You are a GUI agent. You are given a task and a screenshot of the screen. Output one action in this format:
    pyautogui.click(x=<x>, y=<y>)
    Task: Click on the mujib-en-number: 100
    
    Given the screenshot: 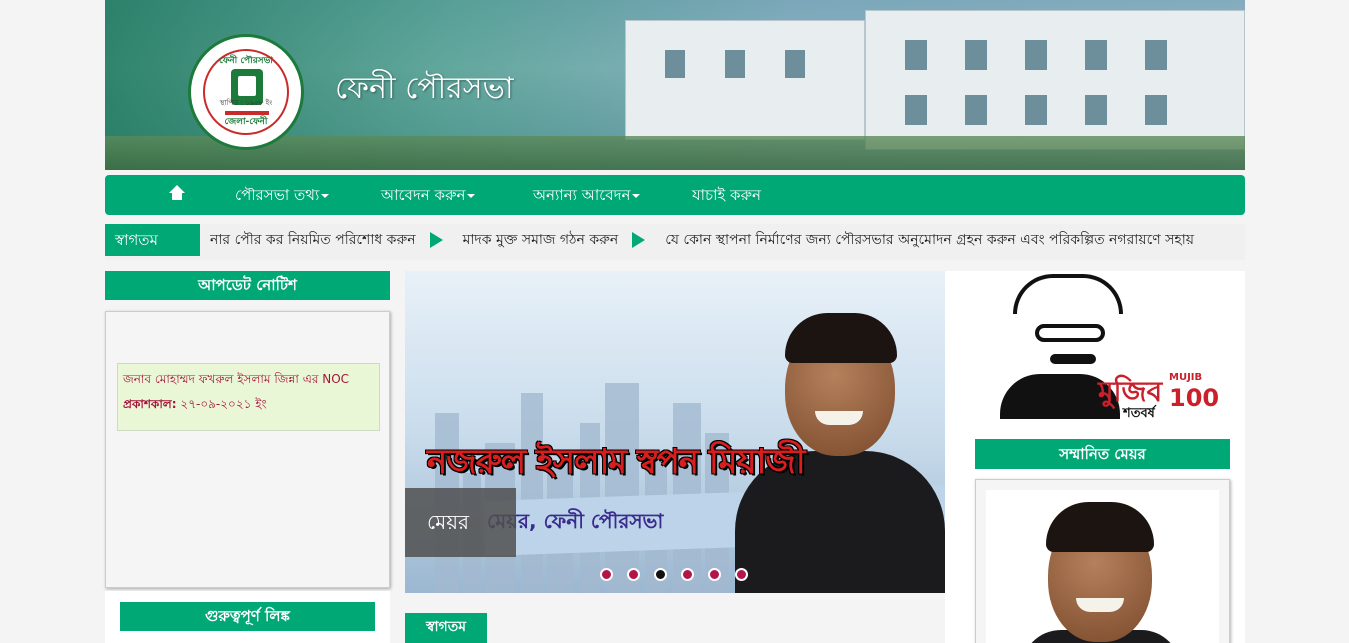 What is the action you would take?
    pyautogui.click(x=1194, y=398)
    